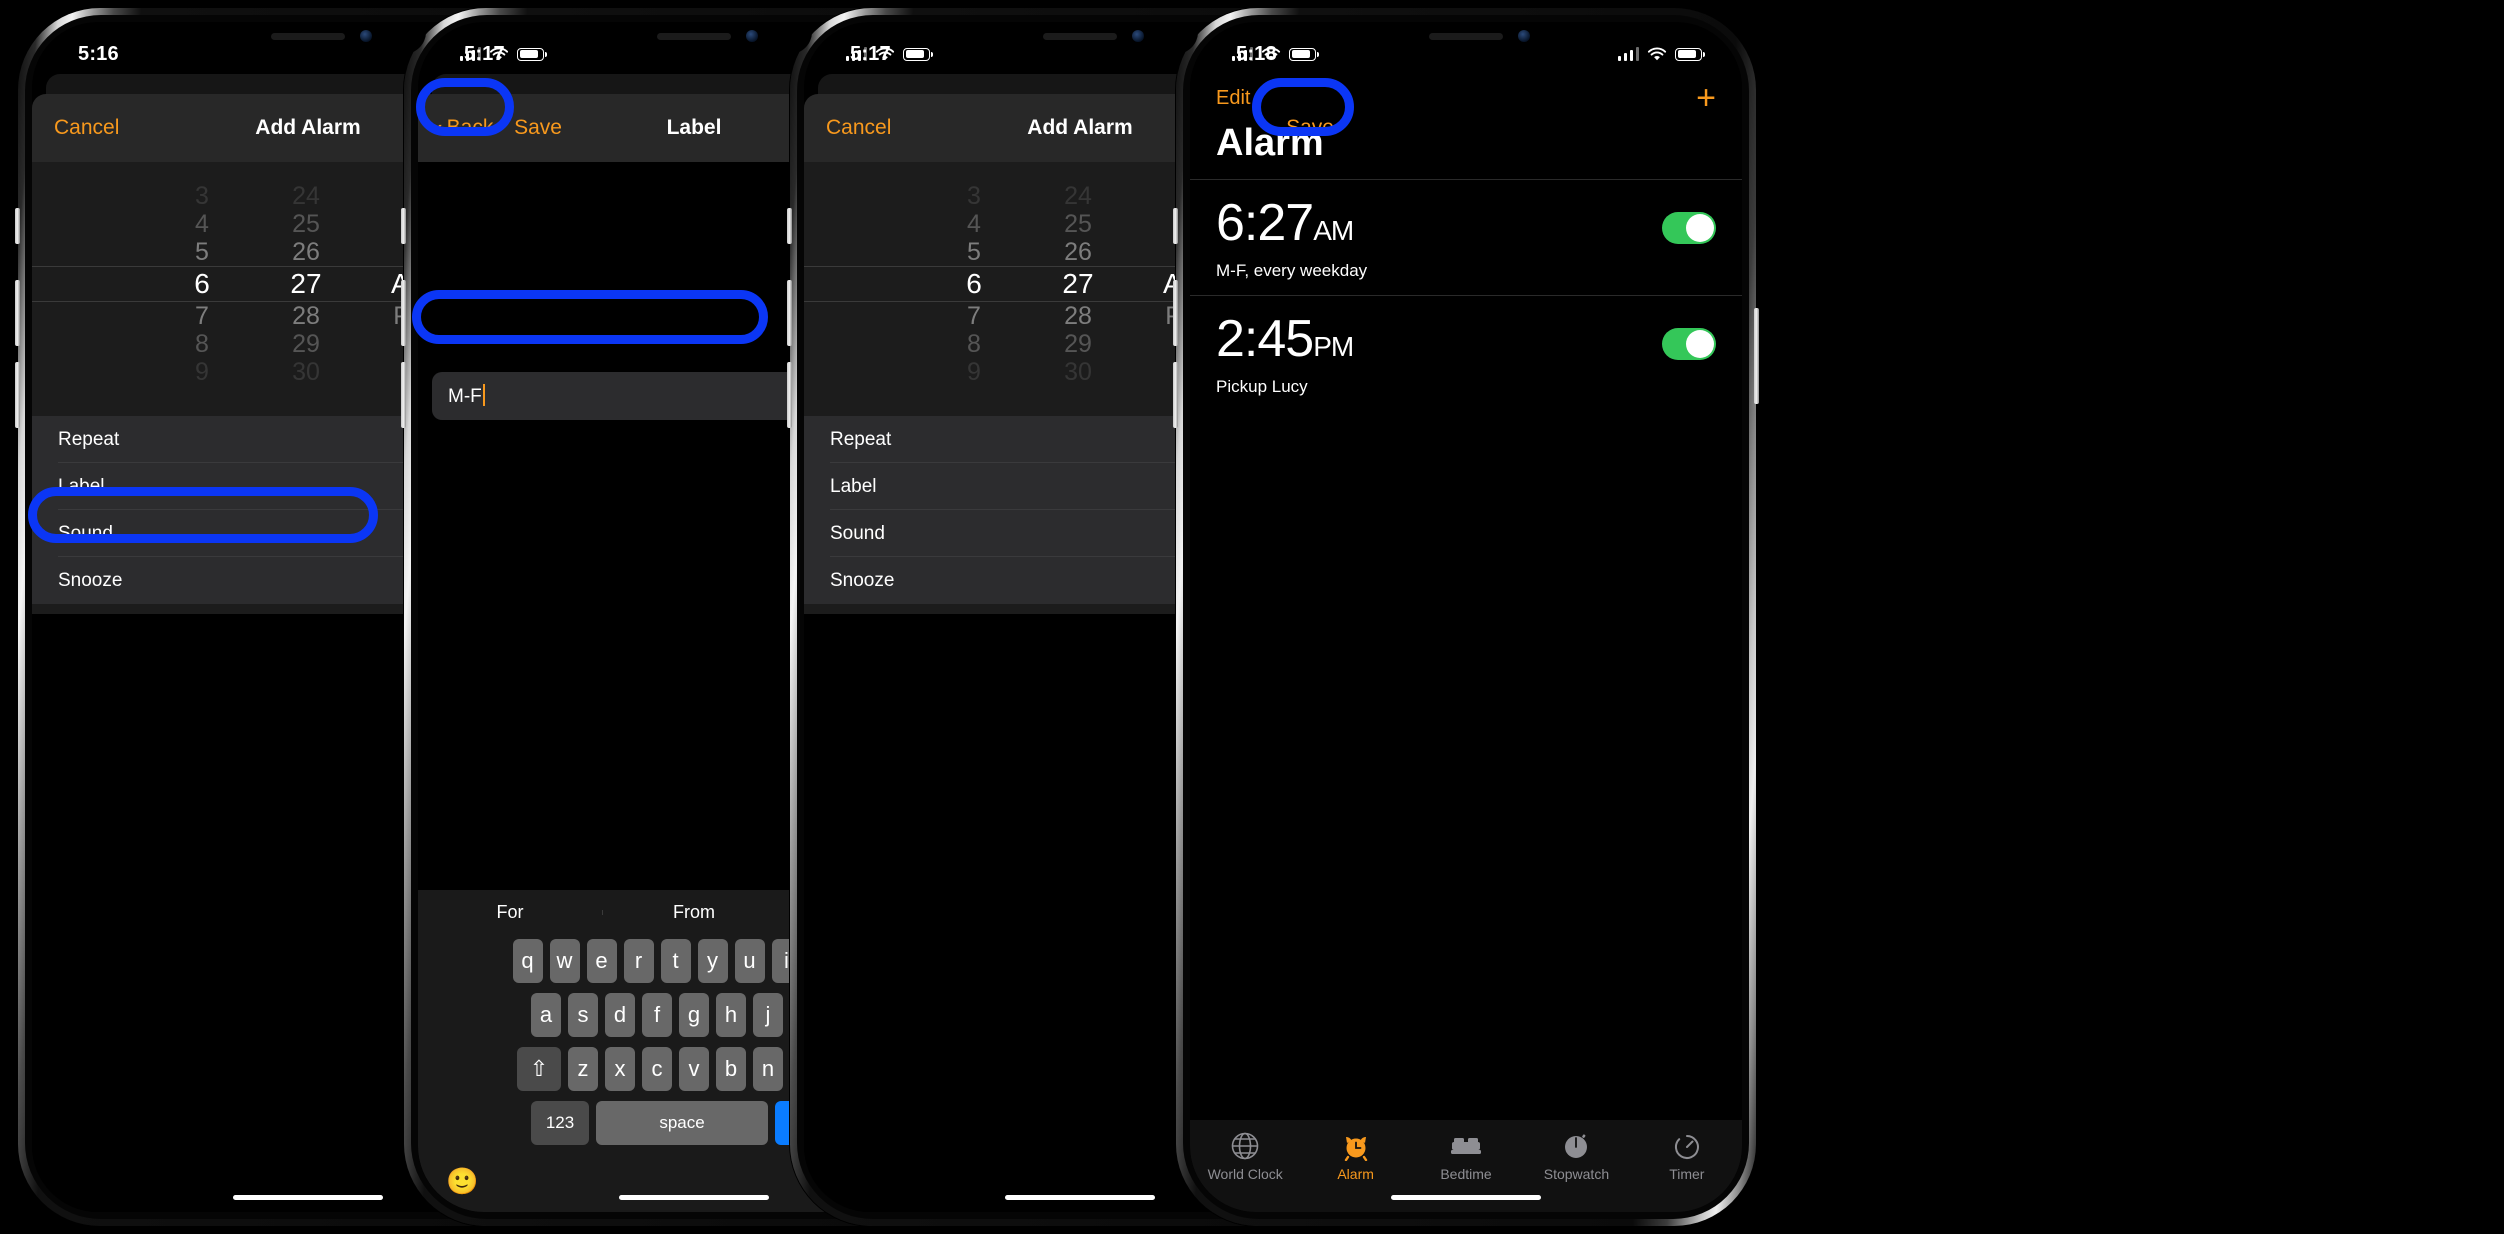 Image resolution: width=2504 pixels, height=1234 pixels. What do you see at coordinates (462, 1181) in the screenshot?
I see `emoji-icon: 🙂` at bounding box center [462, 1181].